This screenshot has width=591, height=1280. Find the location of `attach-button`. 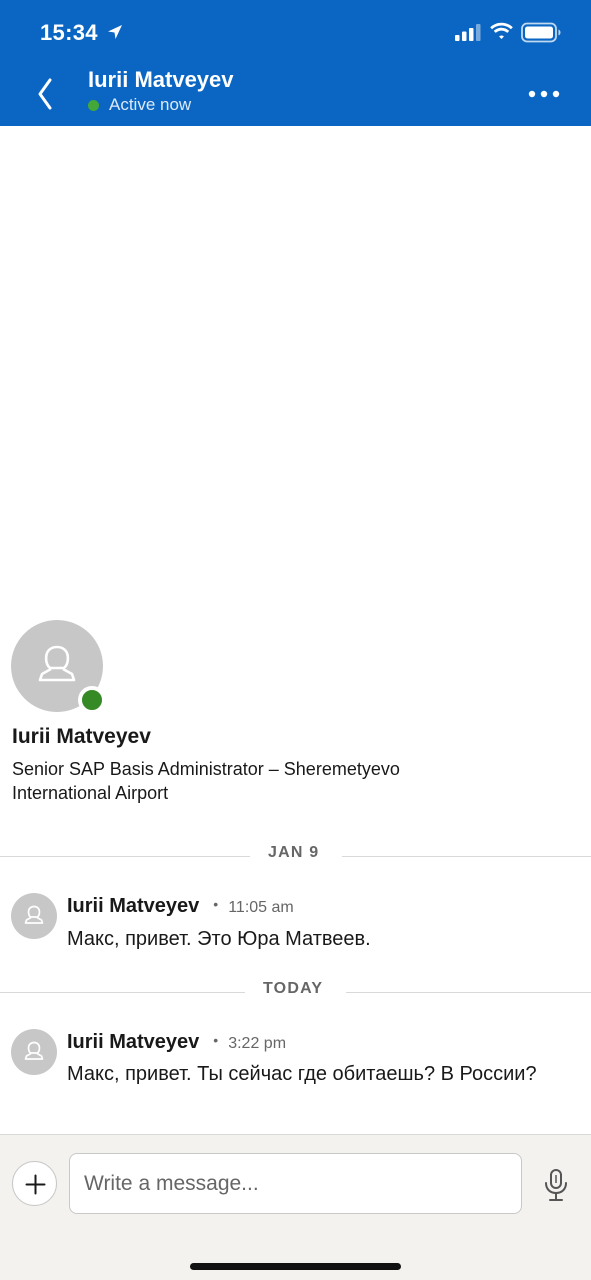

attach-button is located at coordinates (34, 1183).